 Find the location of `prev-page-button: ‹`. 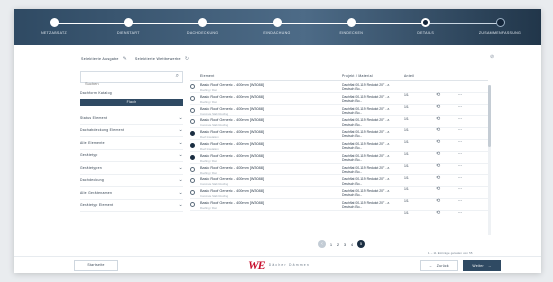

prev-page-button: ‹ is located at coordinates (322, 244).